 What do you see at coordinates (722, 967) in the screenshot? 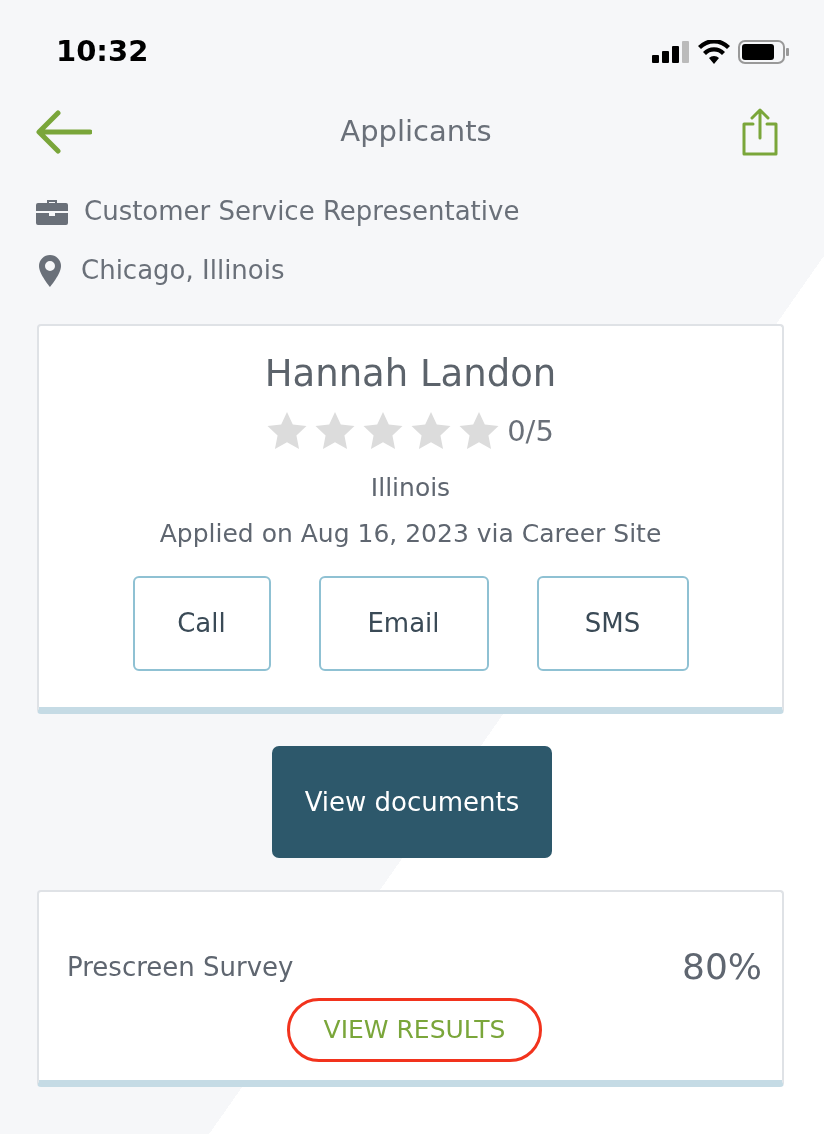
I see `survey-score: 80%` at bounding box center [722, 967].